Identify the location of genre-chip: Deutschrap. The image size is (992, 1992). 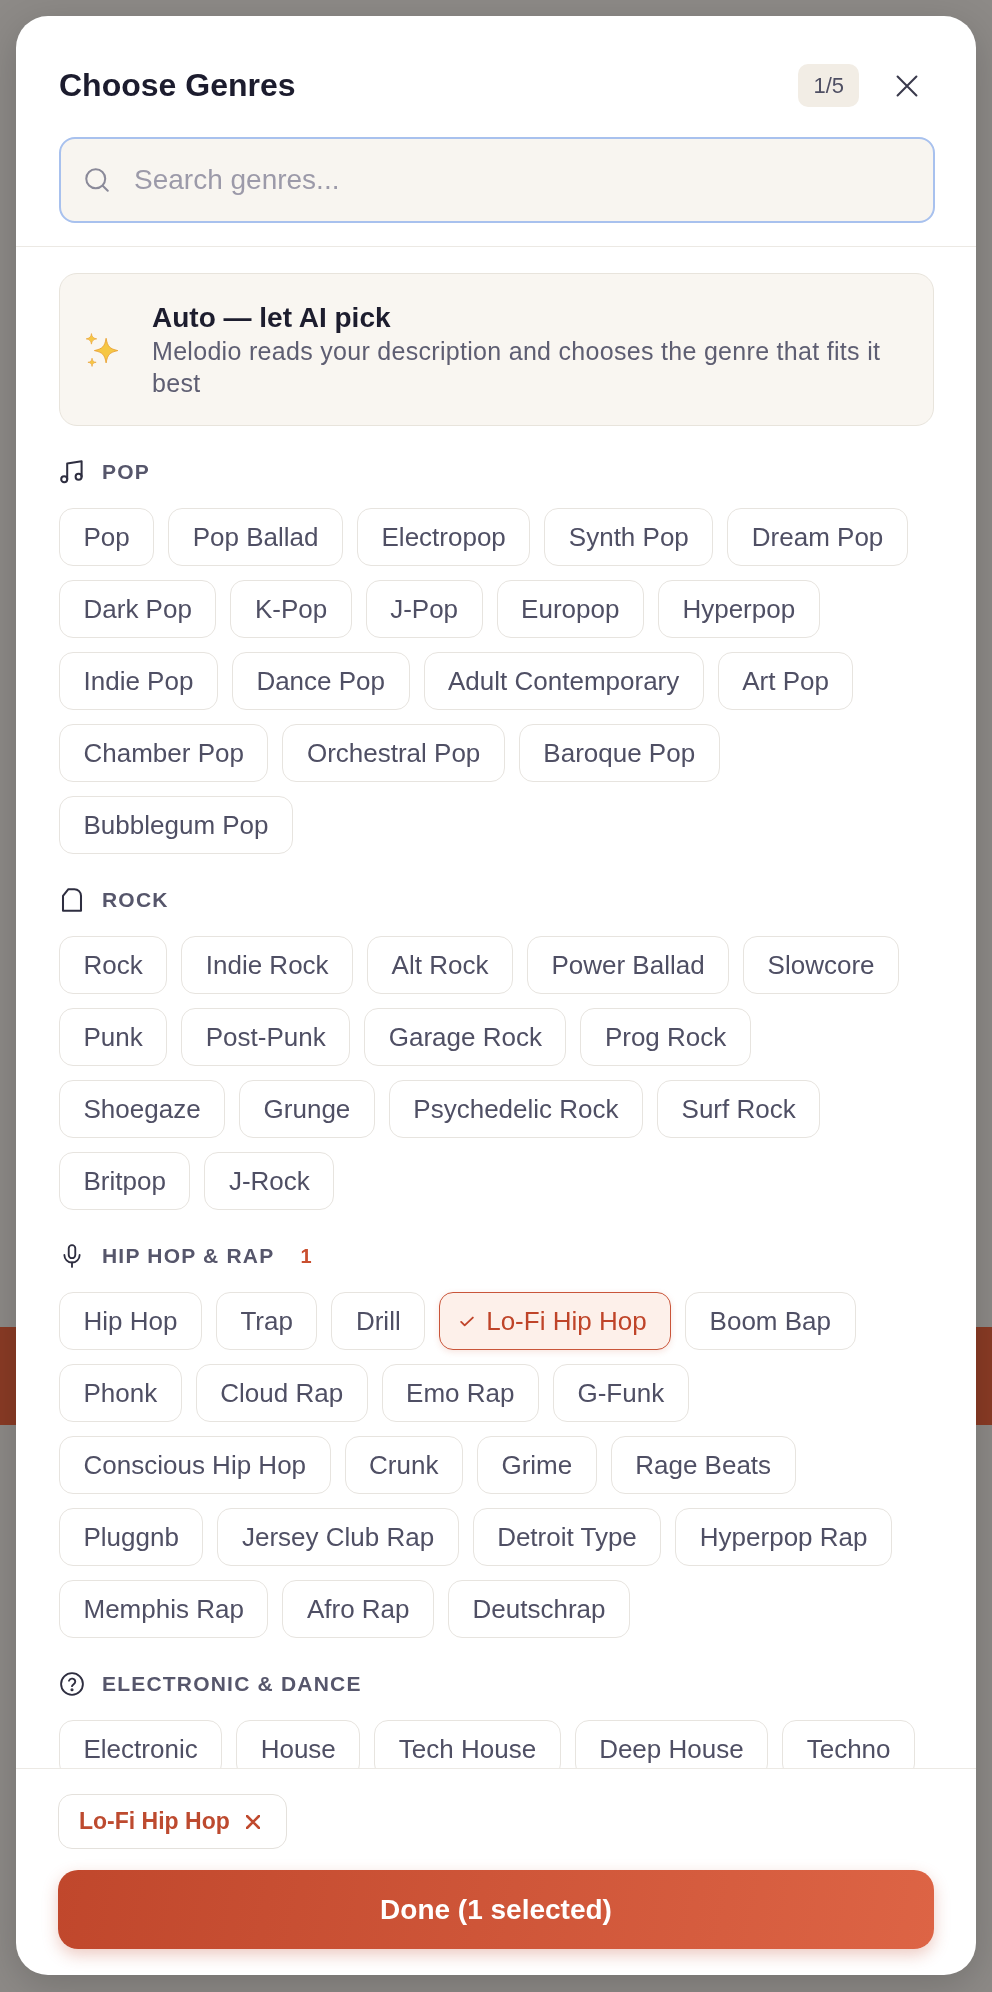
(539, 1609).